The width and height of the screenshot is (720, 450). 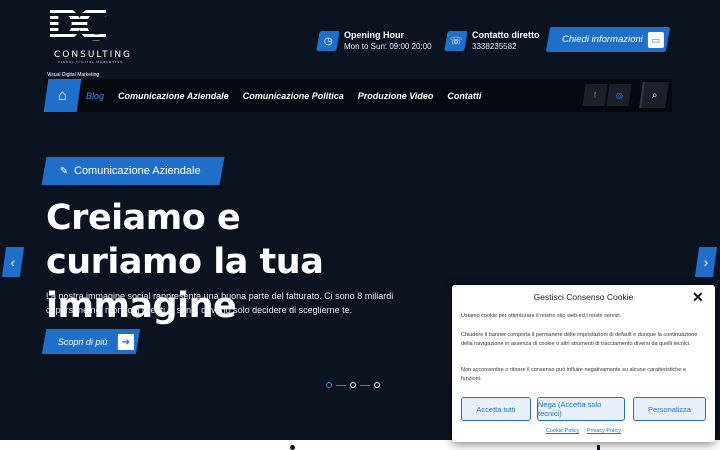 I want to click on inbox-icon: ▭, so click(x=656, y=39).